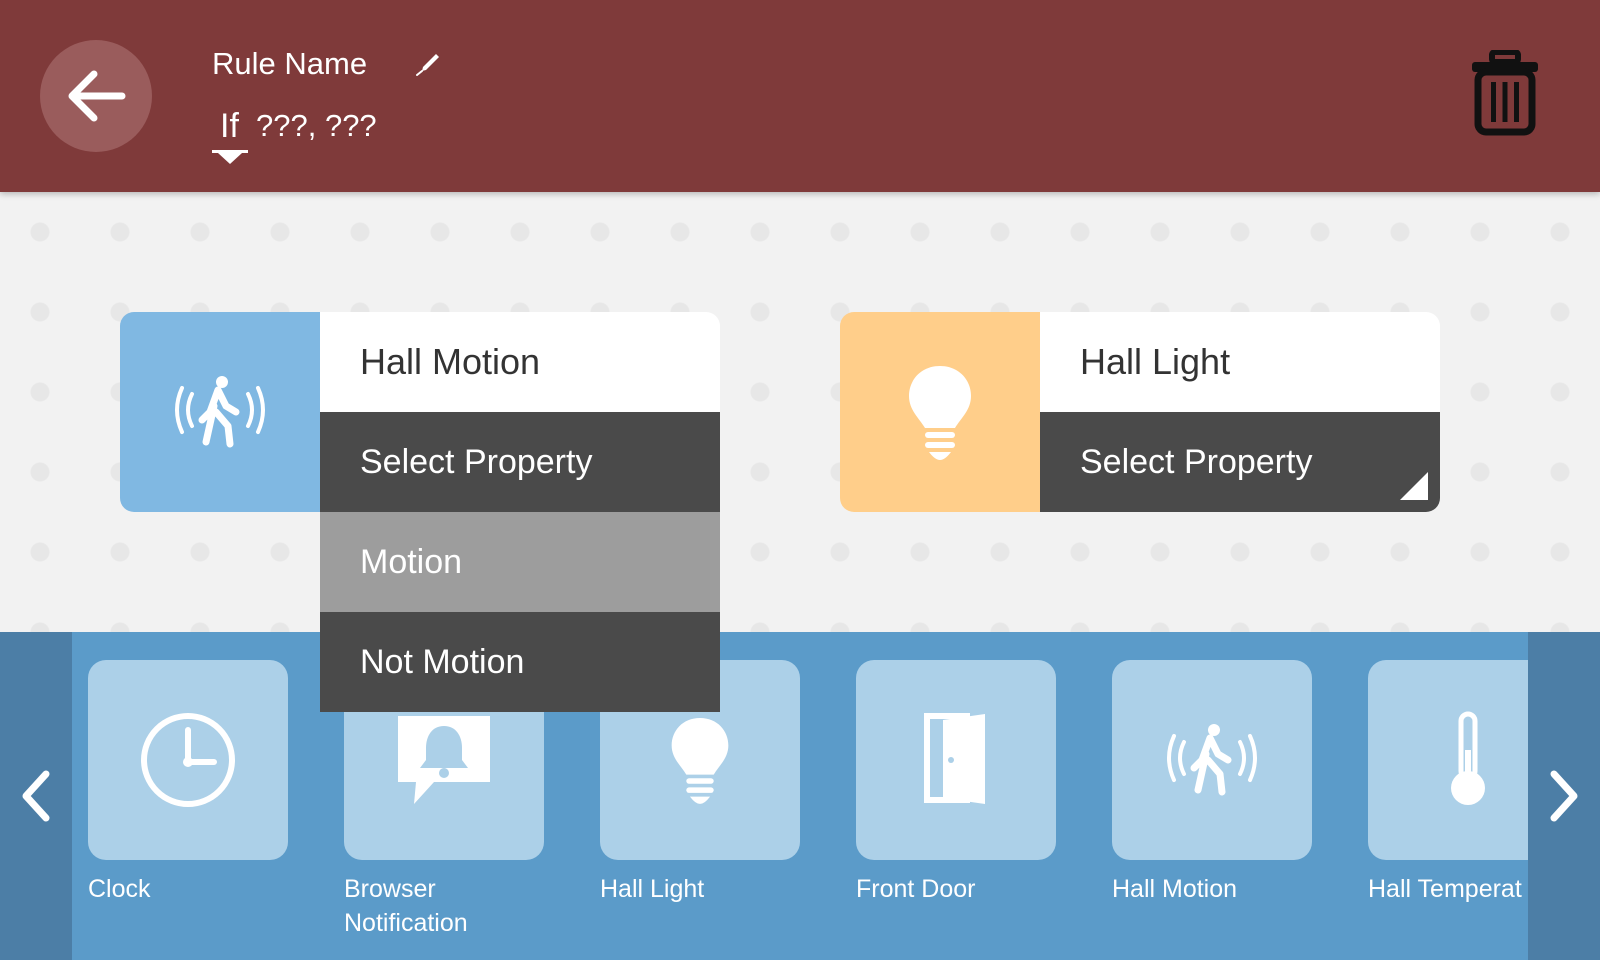  What do you see at coordinates (428, 64) in the screenshot?
I see `pencil-edit-icon` at bounding box center [428, 64].